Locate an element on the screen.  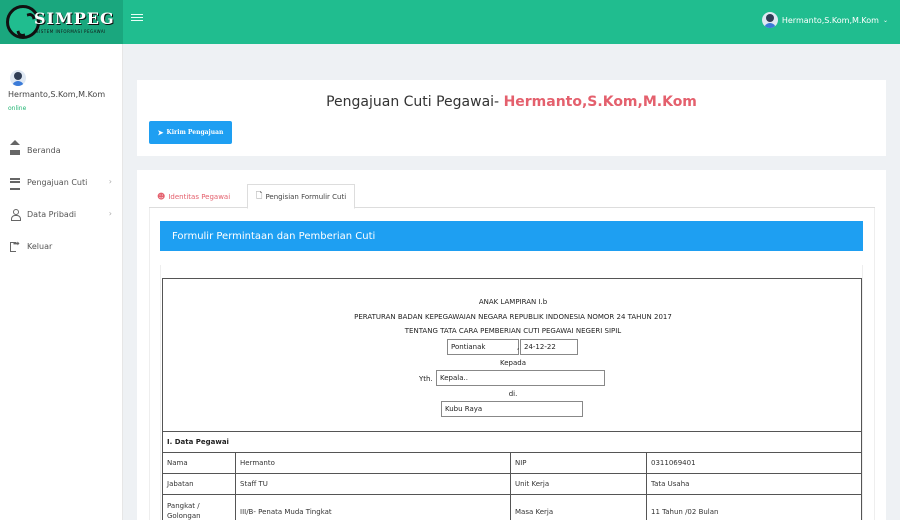
brand-title: SIMPEG is located at coordinates (74, 18).